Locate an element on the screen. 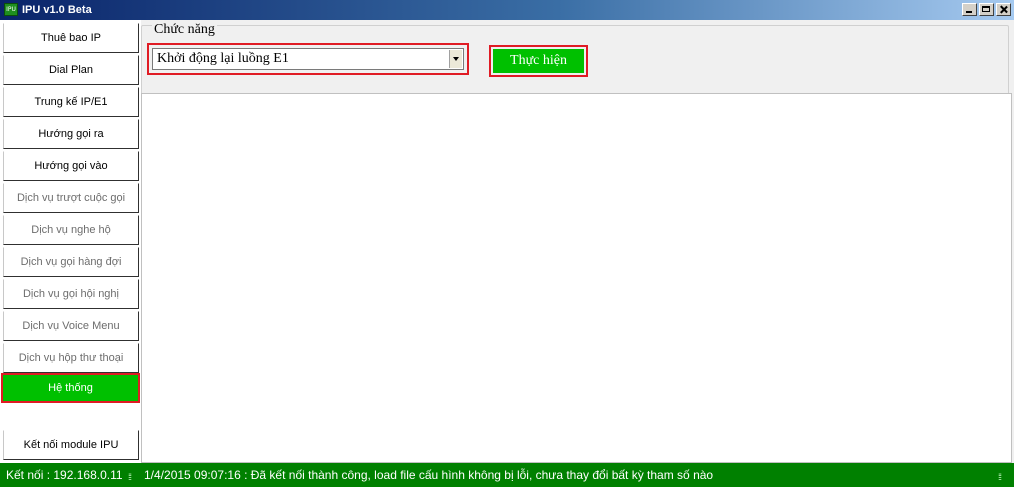 Image resolution: width=1014 pixels, height=487 pixels. sidebar-item-huong-goi-ra: Hướng gọi ra is located at coordinates (71, 134).